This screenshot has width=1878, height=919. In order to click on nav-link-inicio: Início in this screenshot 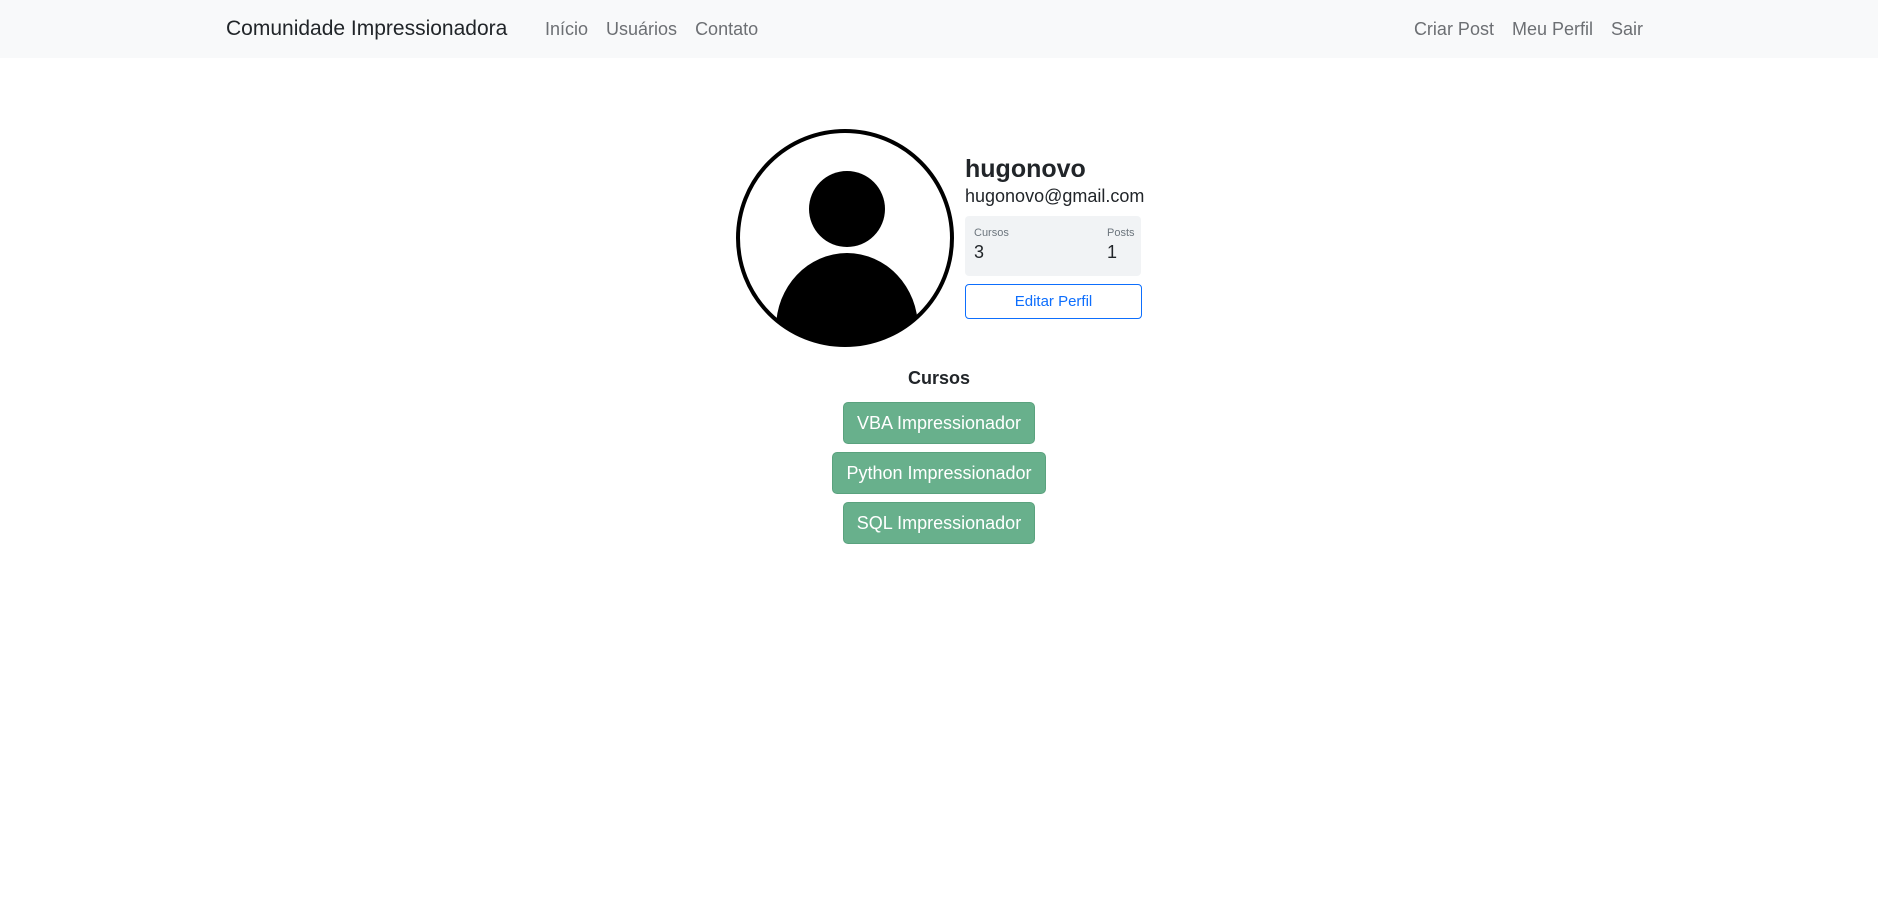, I will do `click(566, 29)`.